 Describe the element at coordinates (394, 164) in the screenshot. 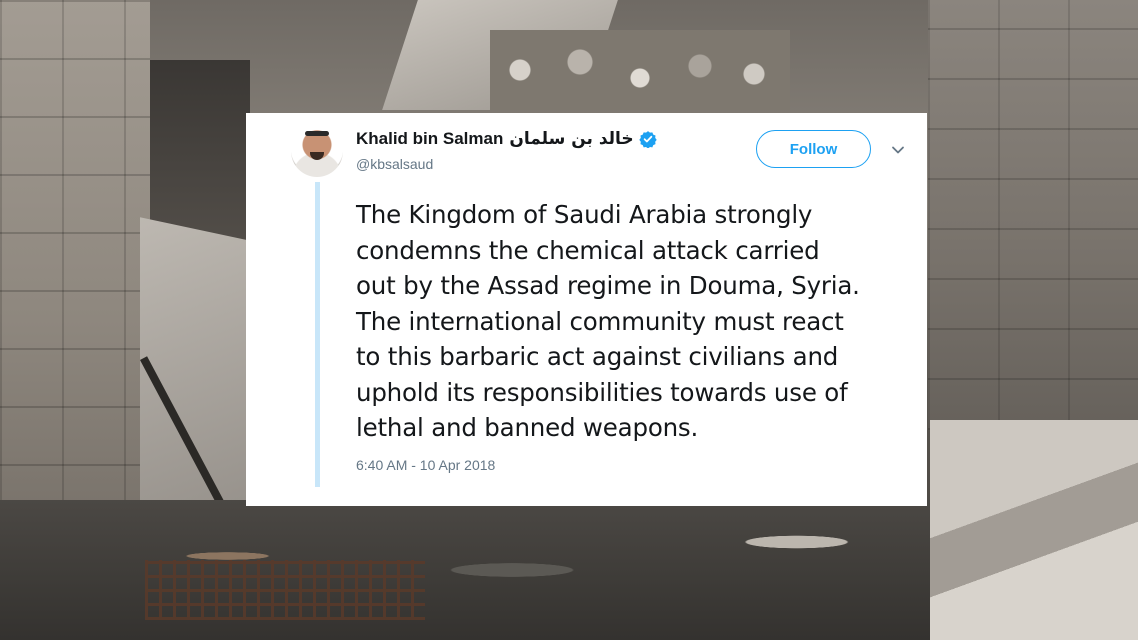

I see `author-handle: @kbsalsaud` at that location.